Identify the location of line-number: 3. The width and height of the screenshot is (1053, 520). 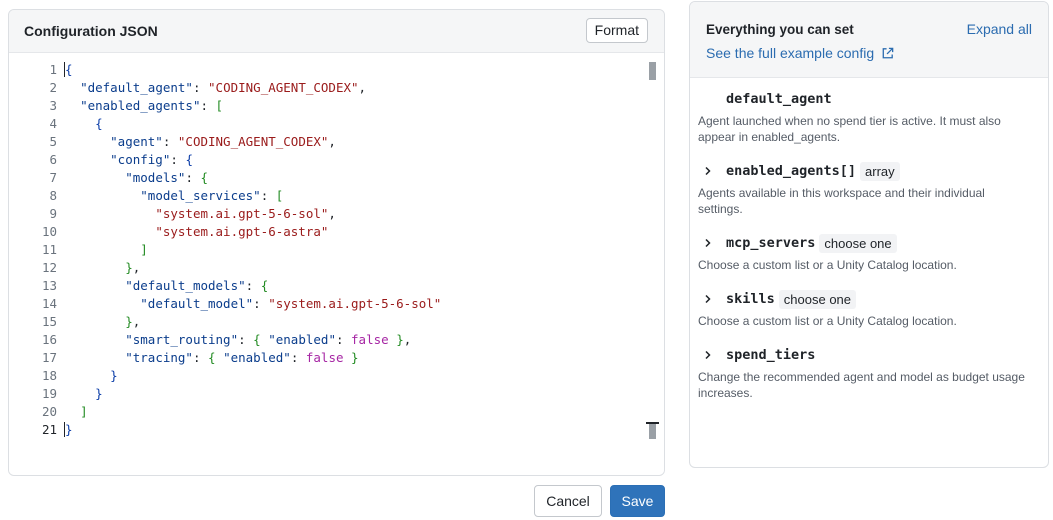
(53, 105).